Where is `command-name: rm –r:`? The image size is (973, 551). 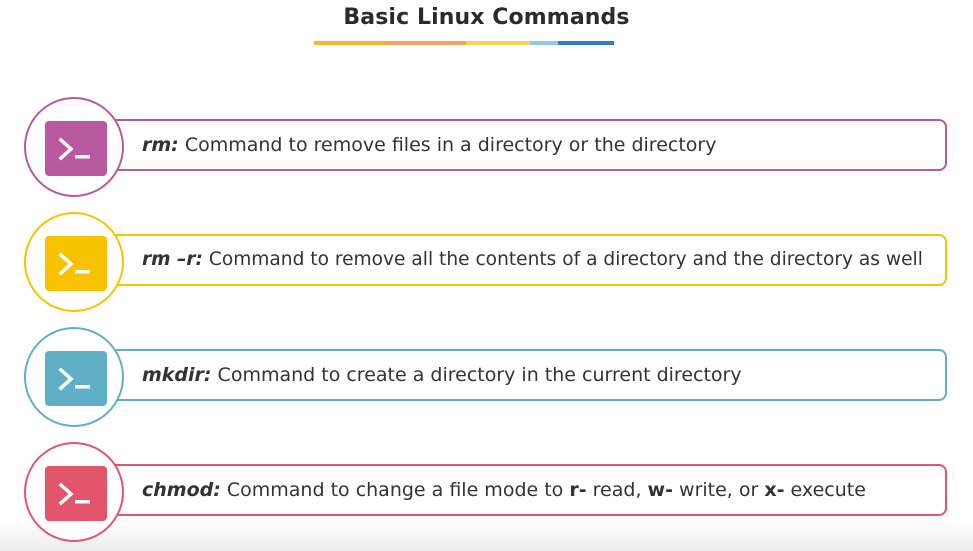
command-name: rm –r: is located at coordinates (172, 259).